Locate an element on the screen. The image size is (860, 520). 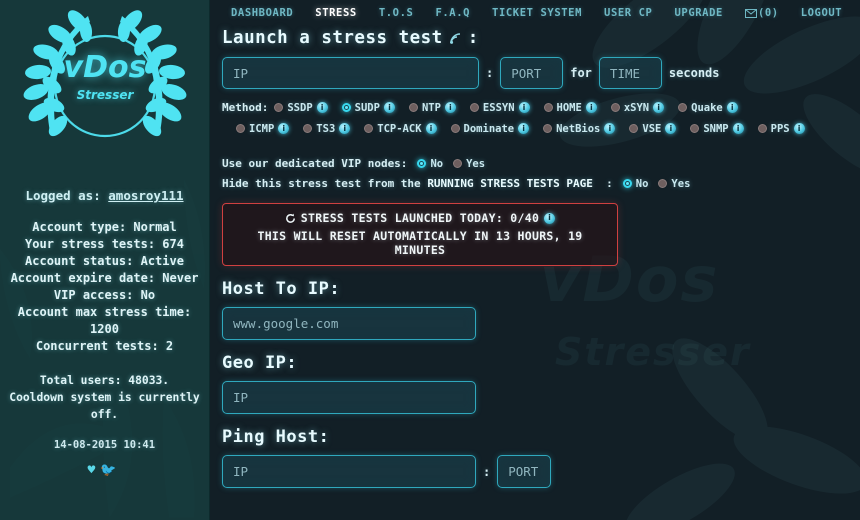
radio-pps is located at coordinates (762, 128).